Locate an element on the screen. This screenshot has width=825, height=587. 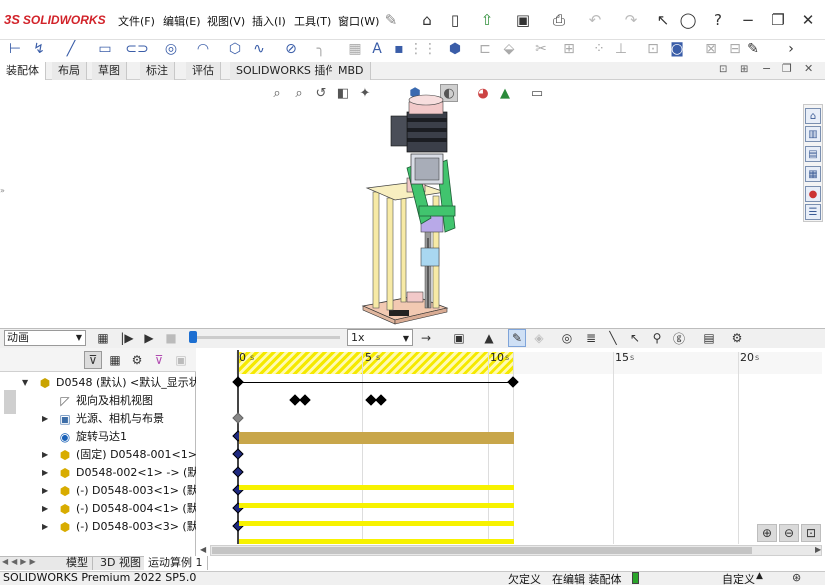
file-explorer-icon: ▤ is located at coordinates (813, 154).